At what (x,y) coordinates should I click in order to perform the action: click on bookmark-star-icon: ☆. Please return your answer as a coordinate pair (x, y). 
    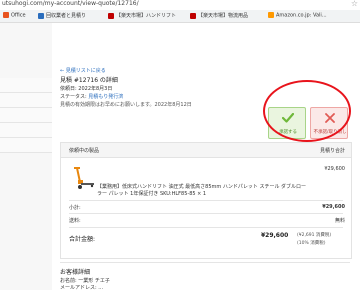
    Looking at the image, I should click on (354, 4).